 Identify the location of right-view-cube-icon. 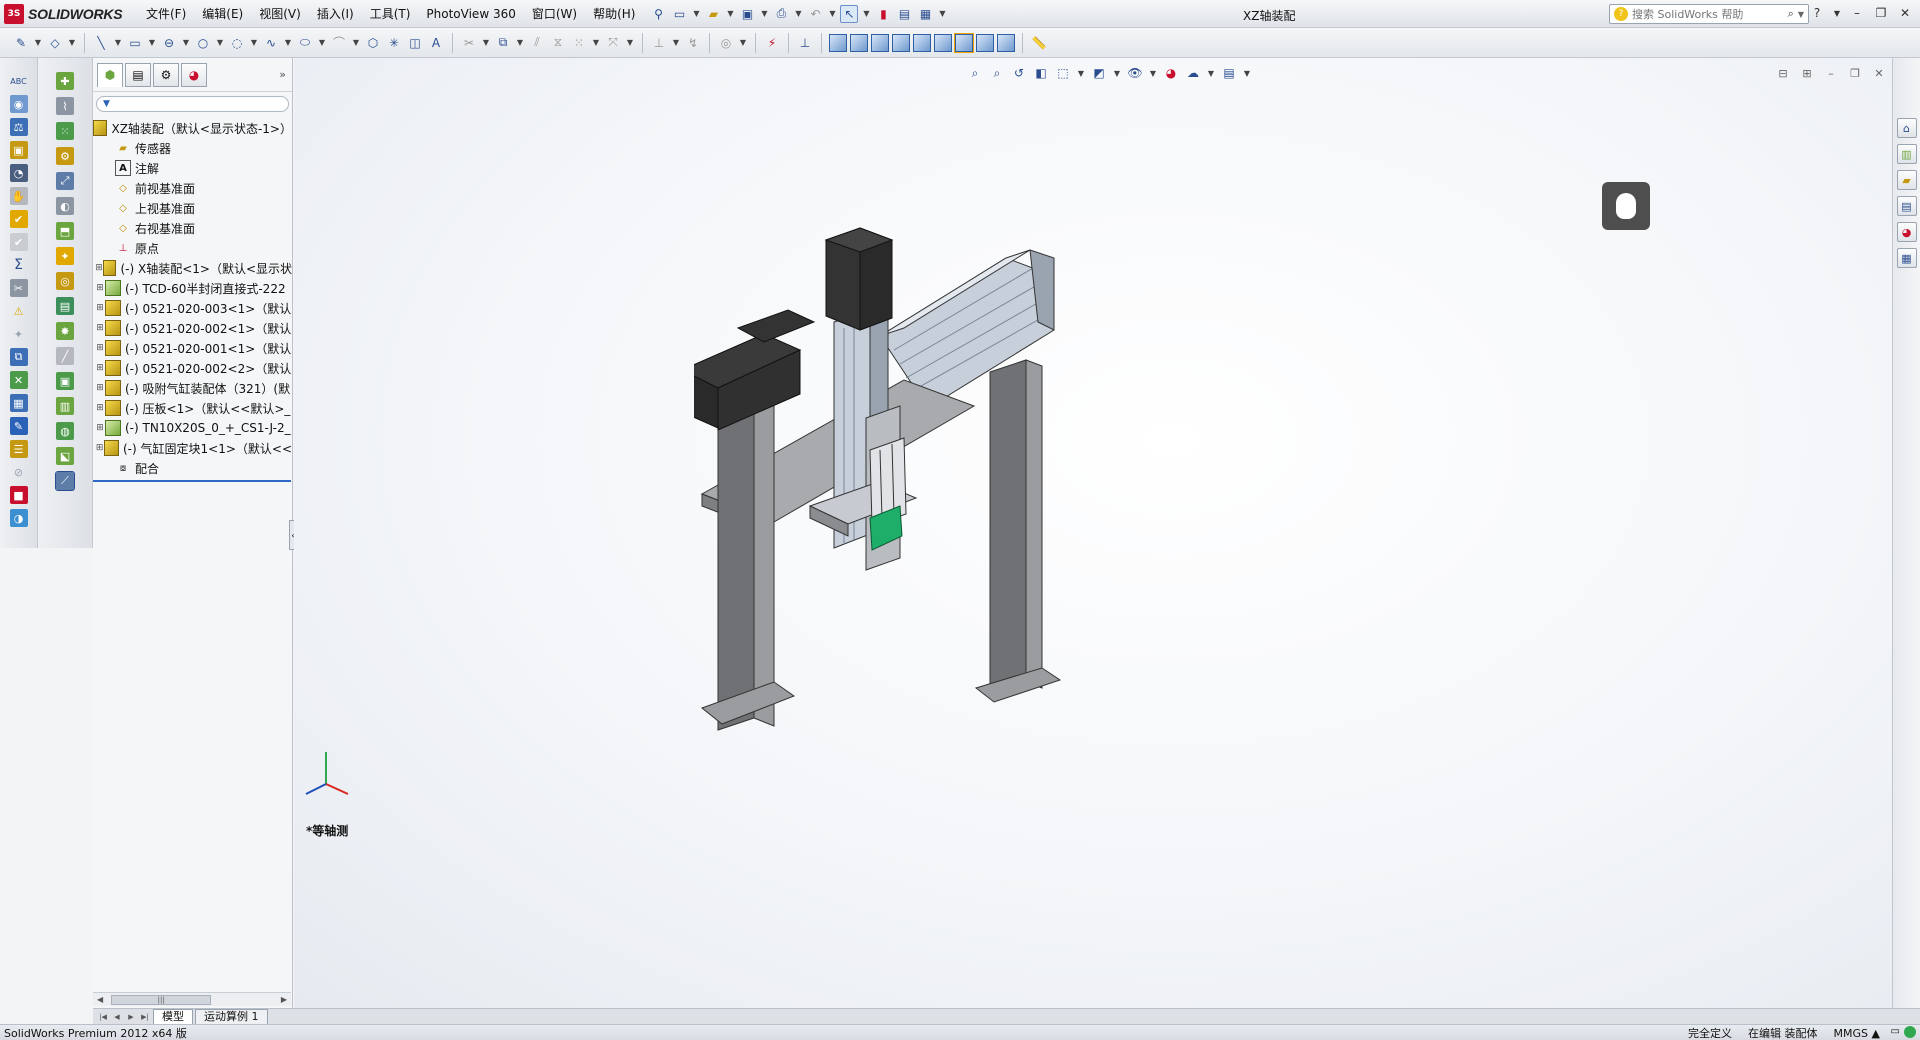
(901, 42).